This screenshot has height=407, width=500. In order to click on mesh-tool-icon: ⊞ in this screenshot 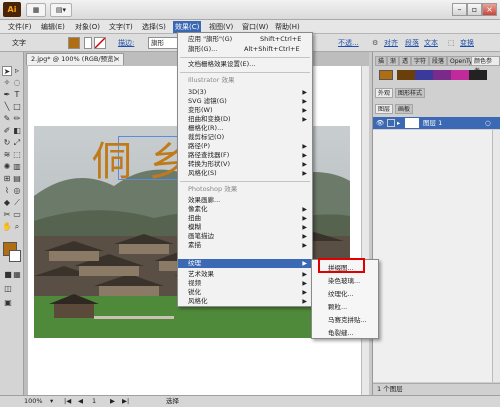, I will do `click(7, 179)`.